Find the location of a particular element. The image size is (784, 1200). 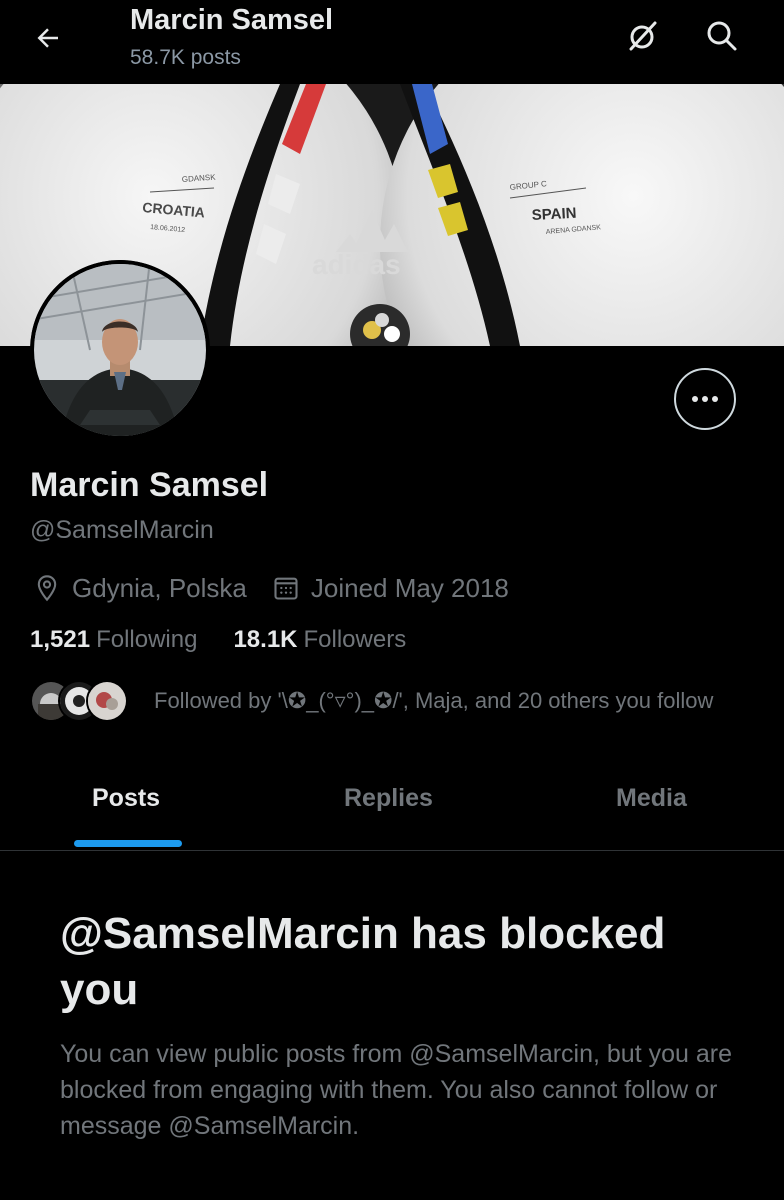

more-options-button is located at coordinates (705, 399).